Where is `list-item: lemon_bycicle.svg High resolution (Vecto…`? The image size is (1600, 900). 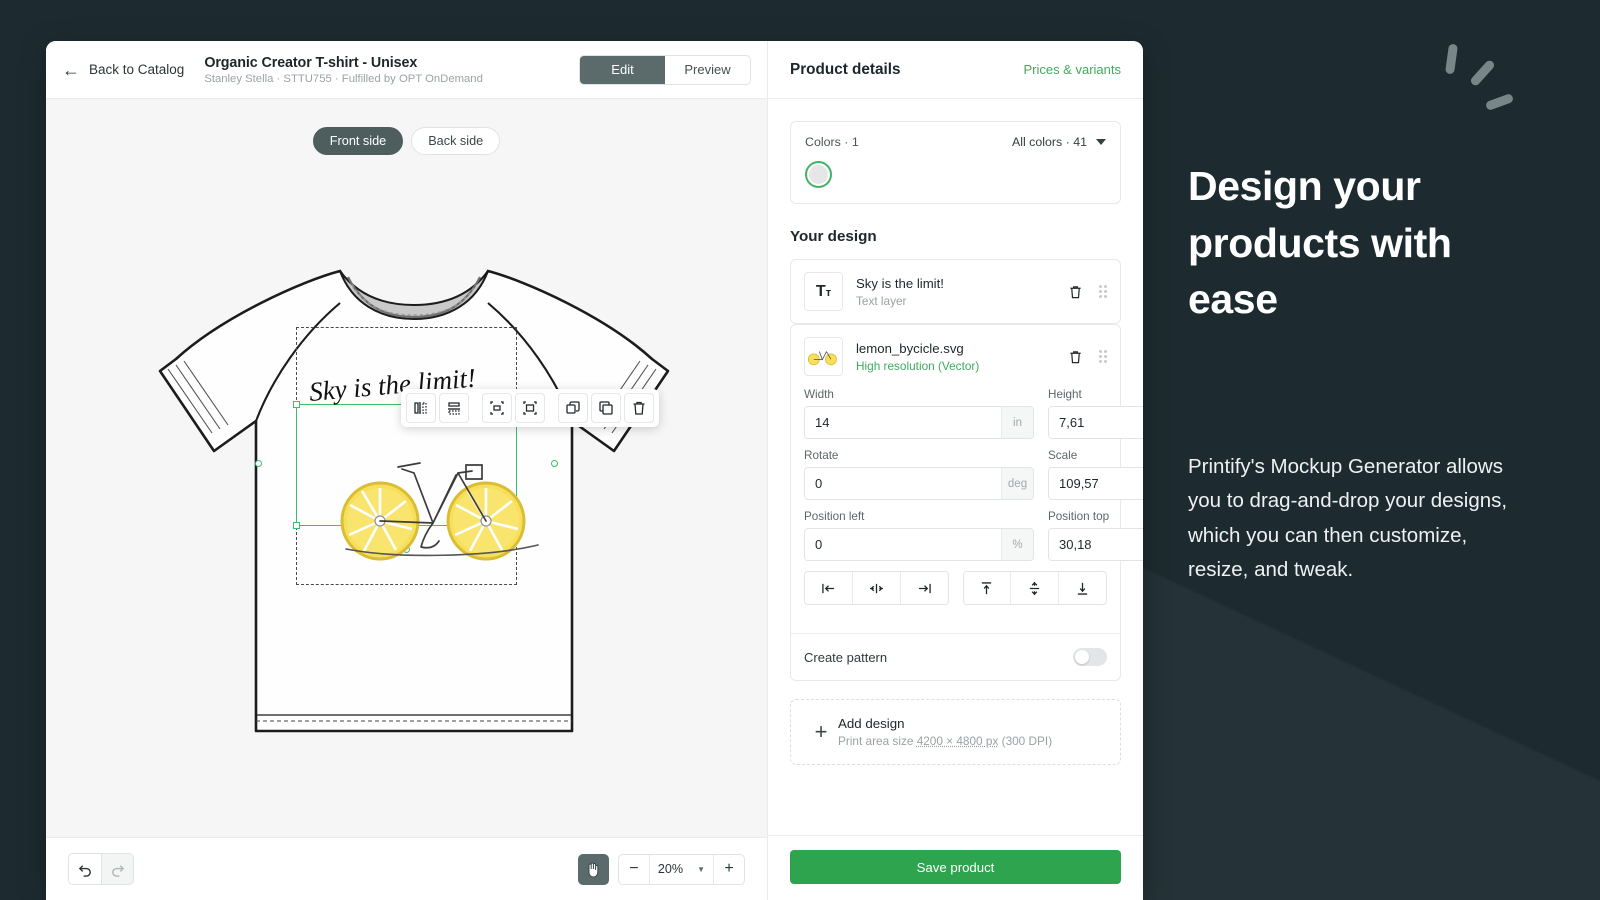
list-item: lemon_bycicle.svg High resolution (Vecto… is located at coordinates (955, 356).